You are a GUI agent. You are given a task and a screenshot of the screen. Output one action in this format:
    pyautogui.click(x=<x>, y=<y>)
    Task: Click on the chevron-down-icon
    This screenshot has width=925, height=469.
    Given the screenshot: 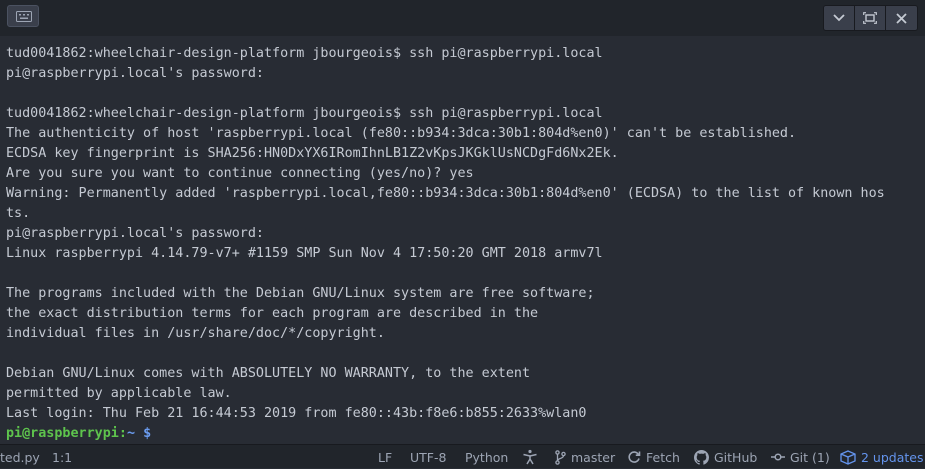 What is the action you would take?
    pyautogui.click(x=839, y=18)
    